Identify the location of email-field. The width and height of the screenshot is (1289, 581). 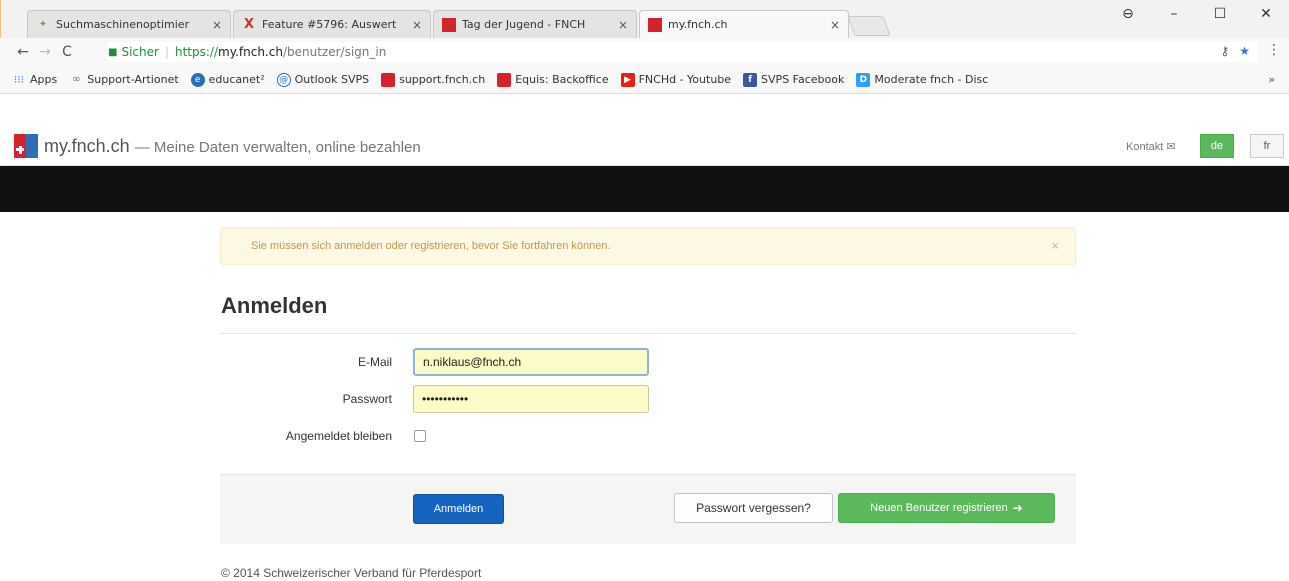
(531, 362).